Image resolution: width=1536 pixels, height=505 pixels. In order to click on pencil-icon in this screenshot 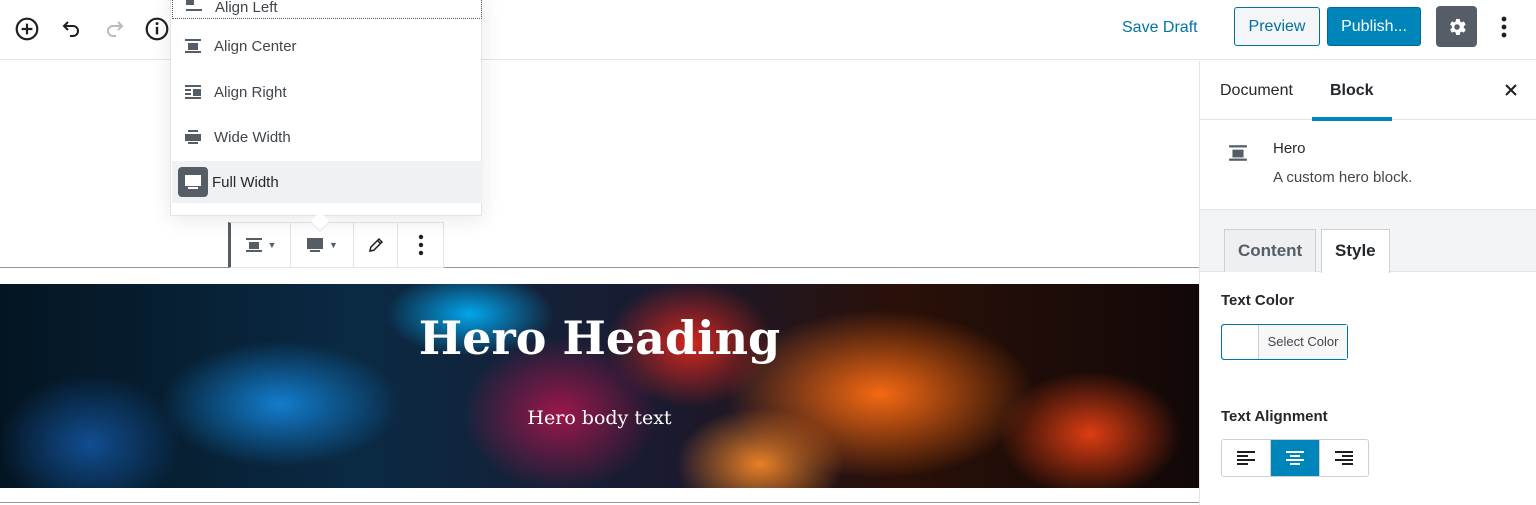, I will do `click(375, 244)`.